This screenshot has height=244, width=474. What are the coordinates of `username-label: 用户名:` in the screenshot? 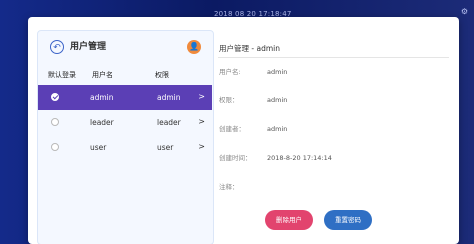 It's located at (230, 72).